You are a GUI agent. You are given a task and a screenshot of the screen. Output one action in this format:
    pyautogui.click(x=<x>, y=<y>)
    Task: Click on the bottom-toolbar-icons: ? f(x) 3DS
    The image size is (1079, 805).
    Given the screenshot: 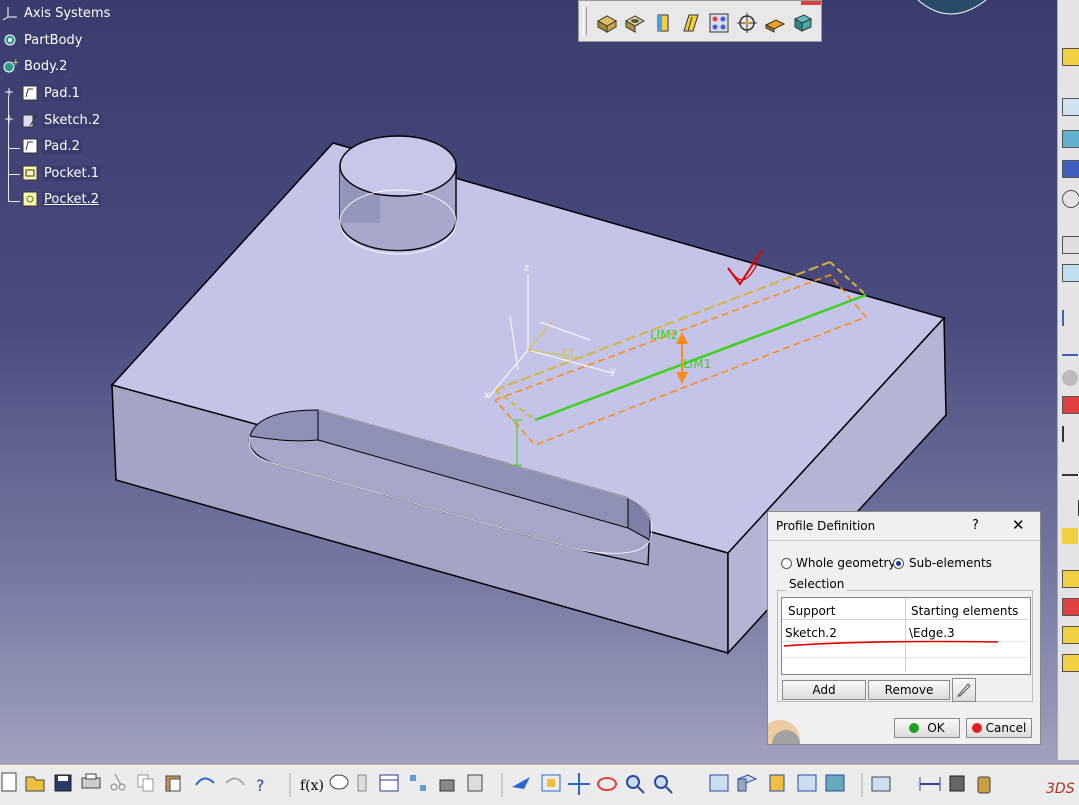 What is the action you would take?
    pyautogui.click(x=539, y=785)
    